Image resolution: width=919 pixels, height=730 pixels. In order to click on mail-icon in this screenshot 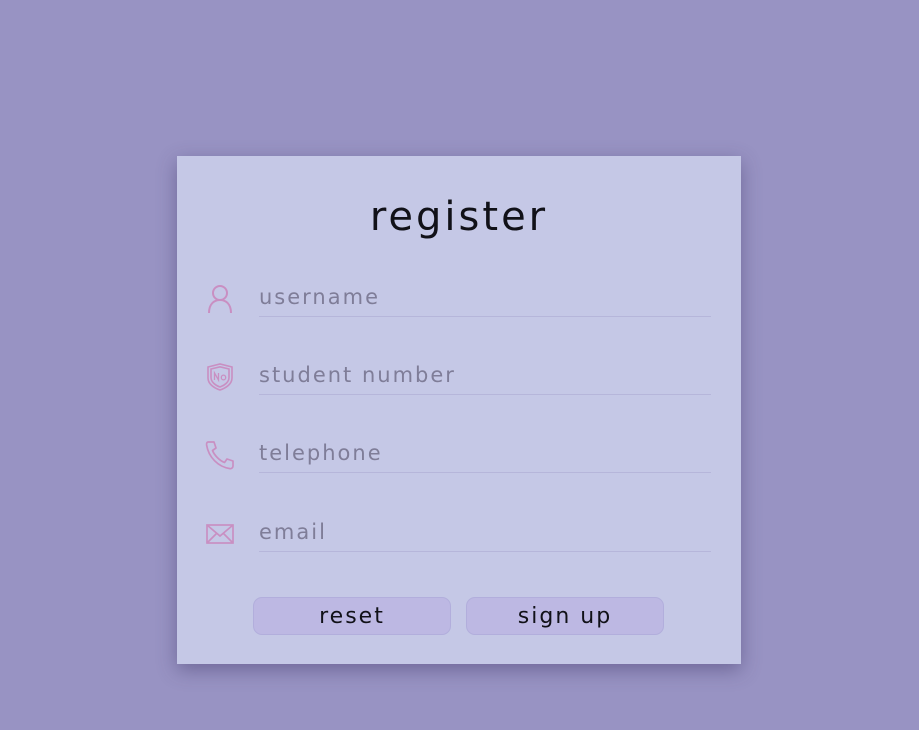, I will do `click(220, 534)`.